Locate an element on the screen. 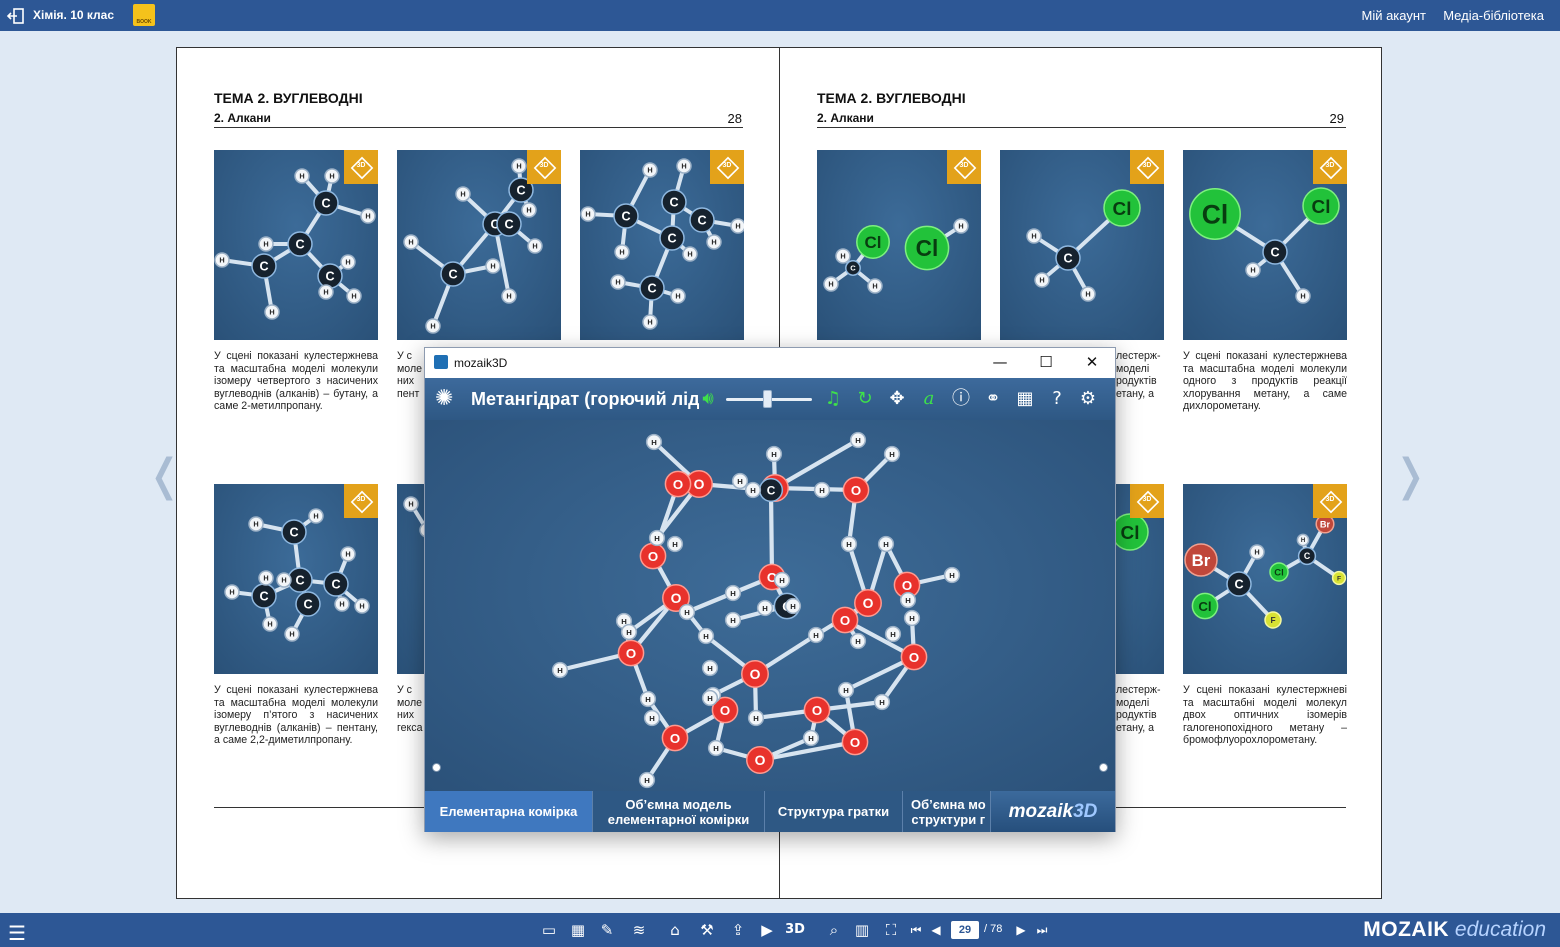 The width and height of the screenshot is (1560, 947). menu-hamburger-icon: ☰ is located at coordinates (17, 933).